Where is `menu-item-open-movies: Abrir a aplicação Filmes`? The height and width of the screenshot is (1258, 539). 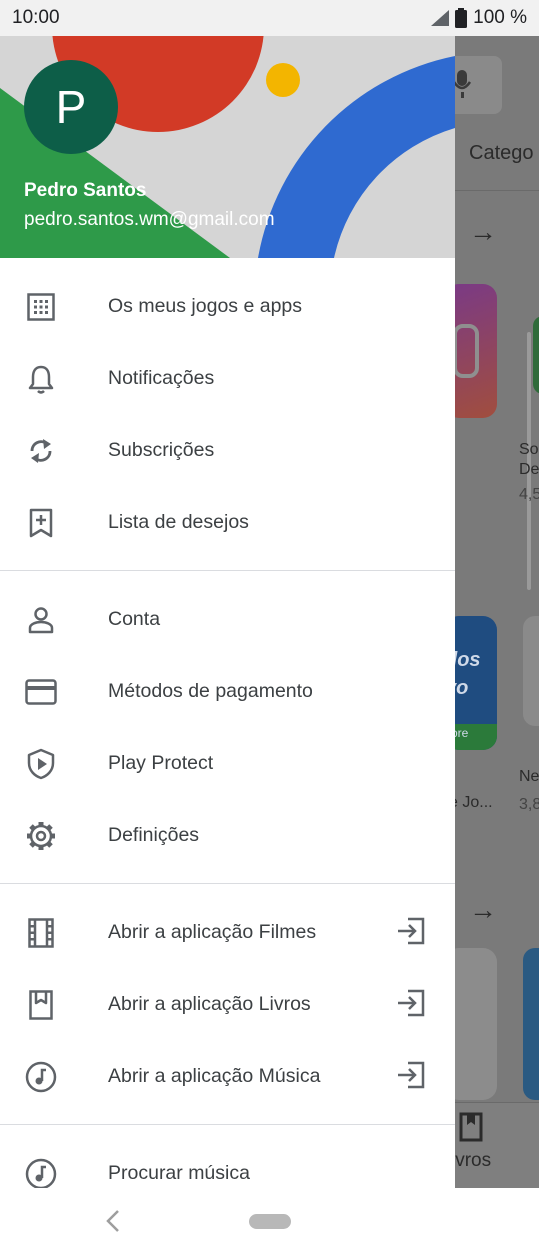 menu-item-open-movies: Abrir a aplicação Filmes is located at coordinates (227, 932).